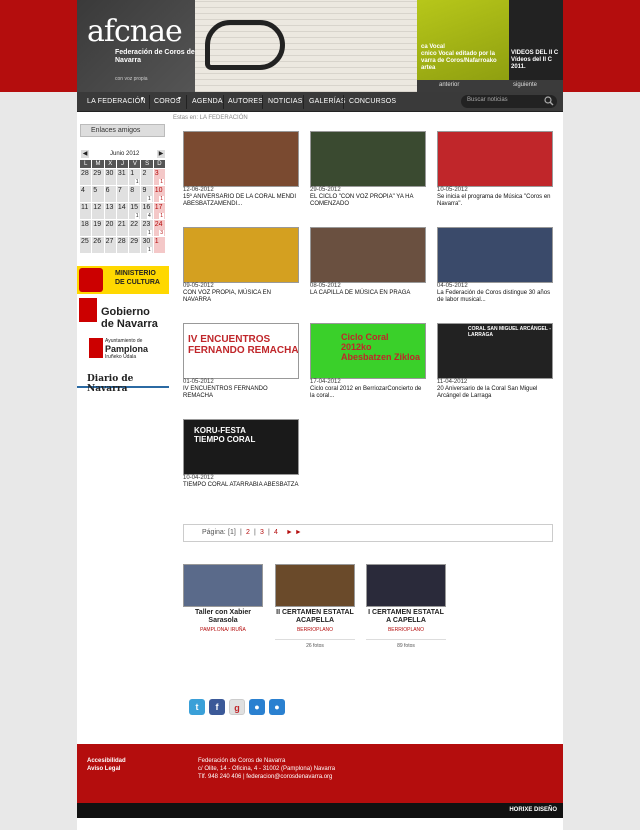  I want to click on sponsor-ministerio-label: MINISTERIO DE CULTURA, so click(137, 278).